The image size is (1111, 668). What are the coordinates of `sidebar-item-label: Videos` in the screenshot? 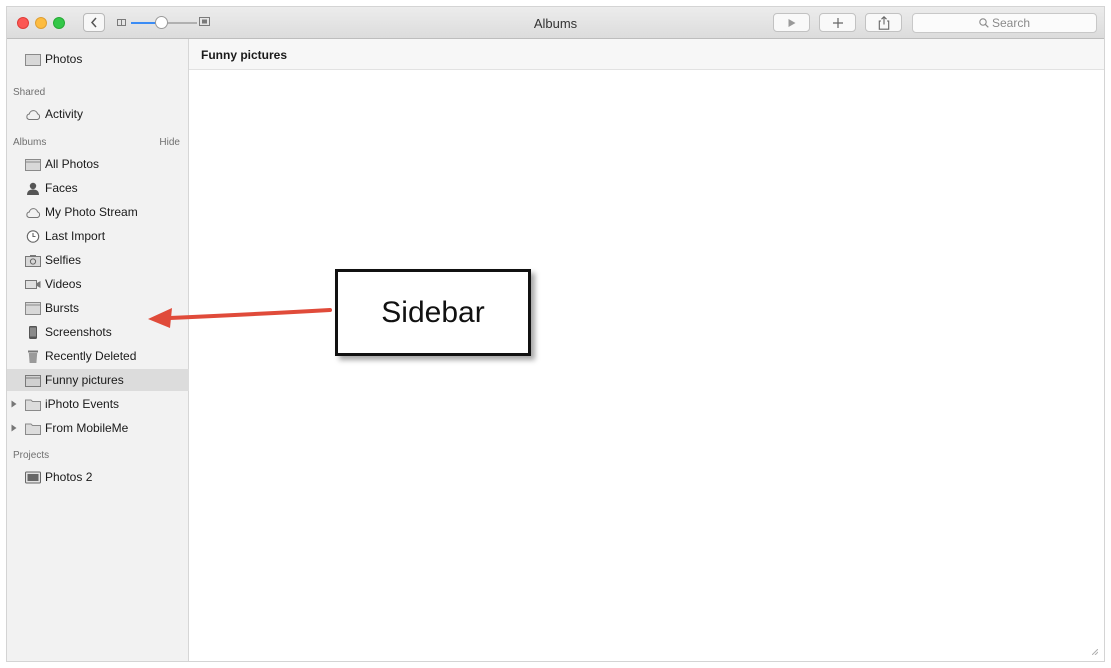 It's located at (63, 284).